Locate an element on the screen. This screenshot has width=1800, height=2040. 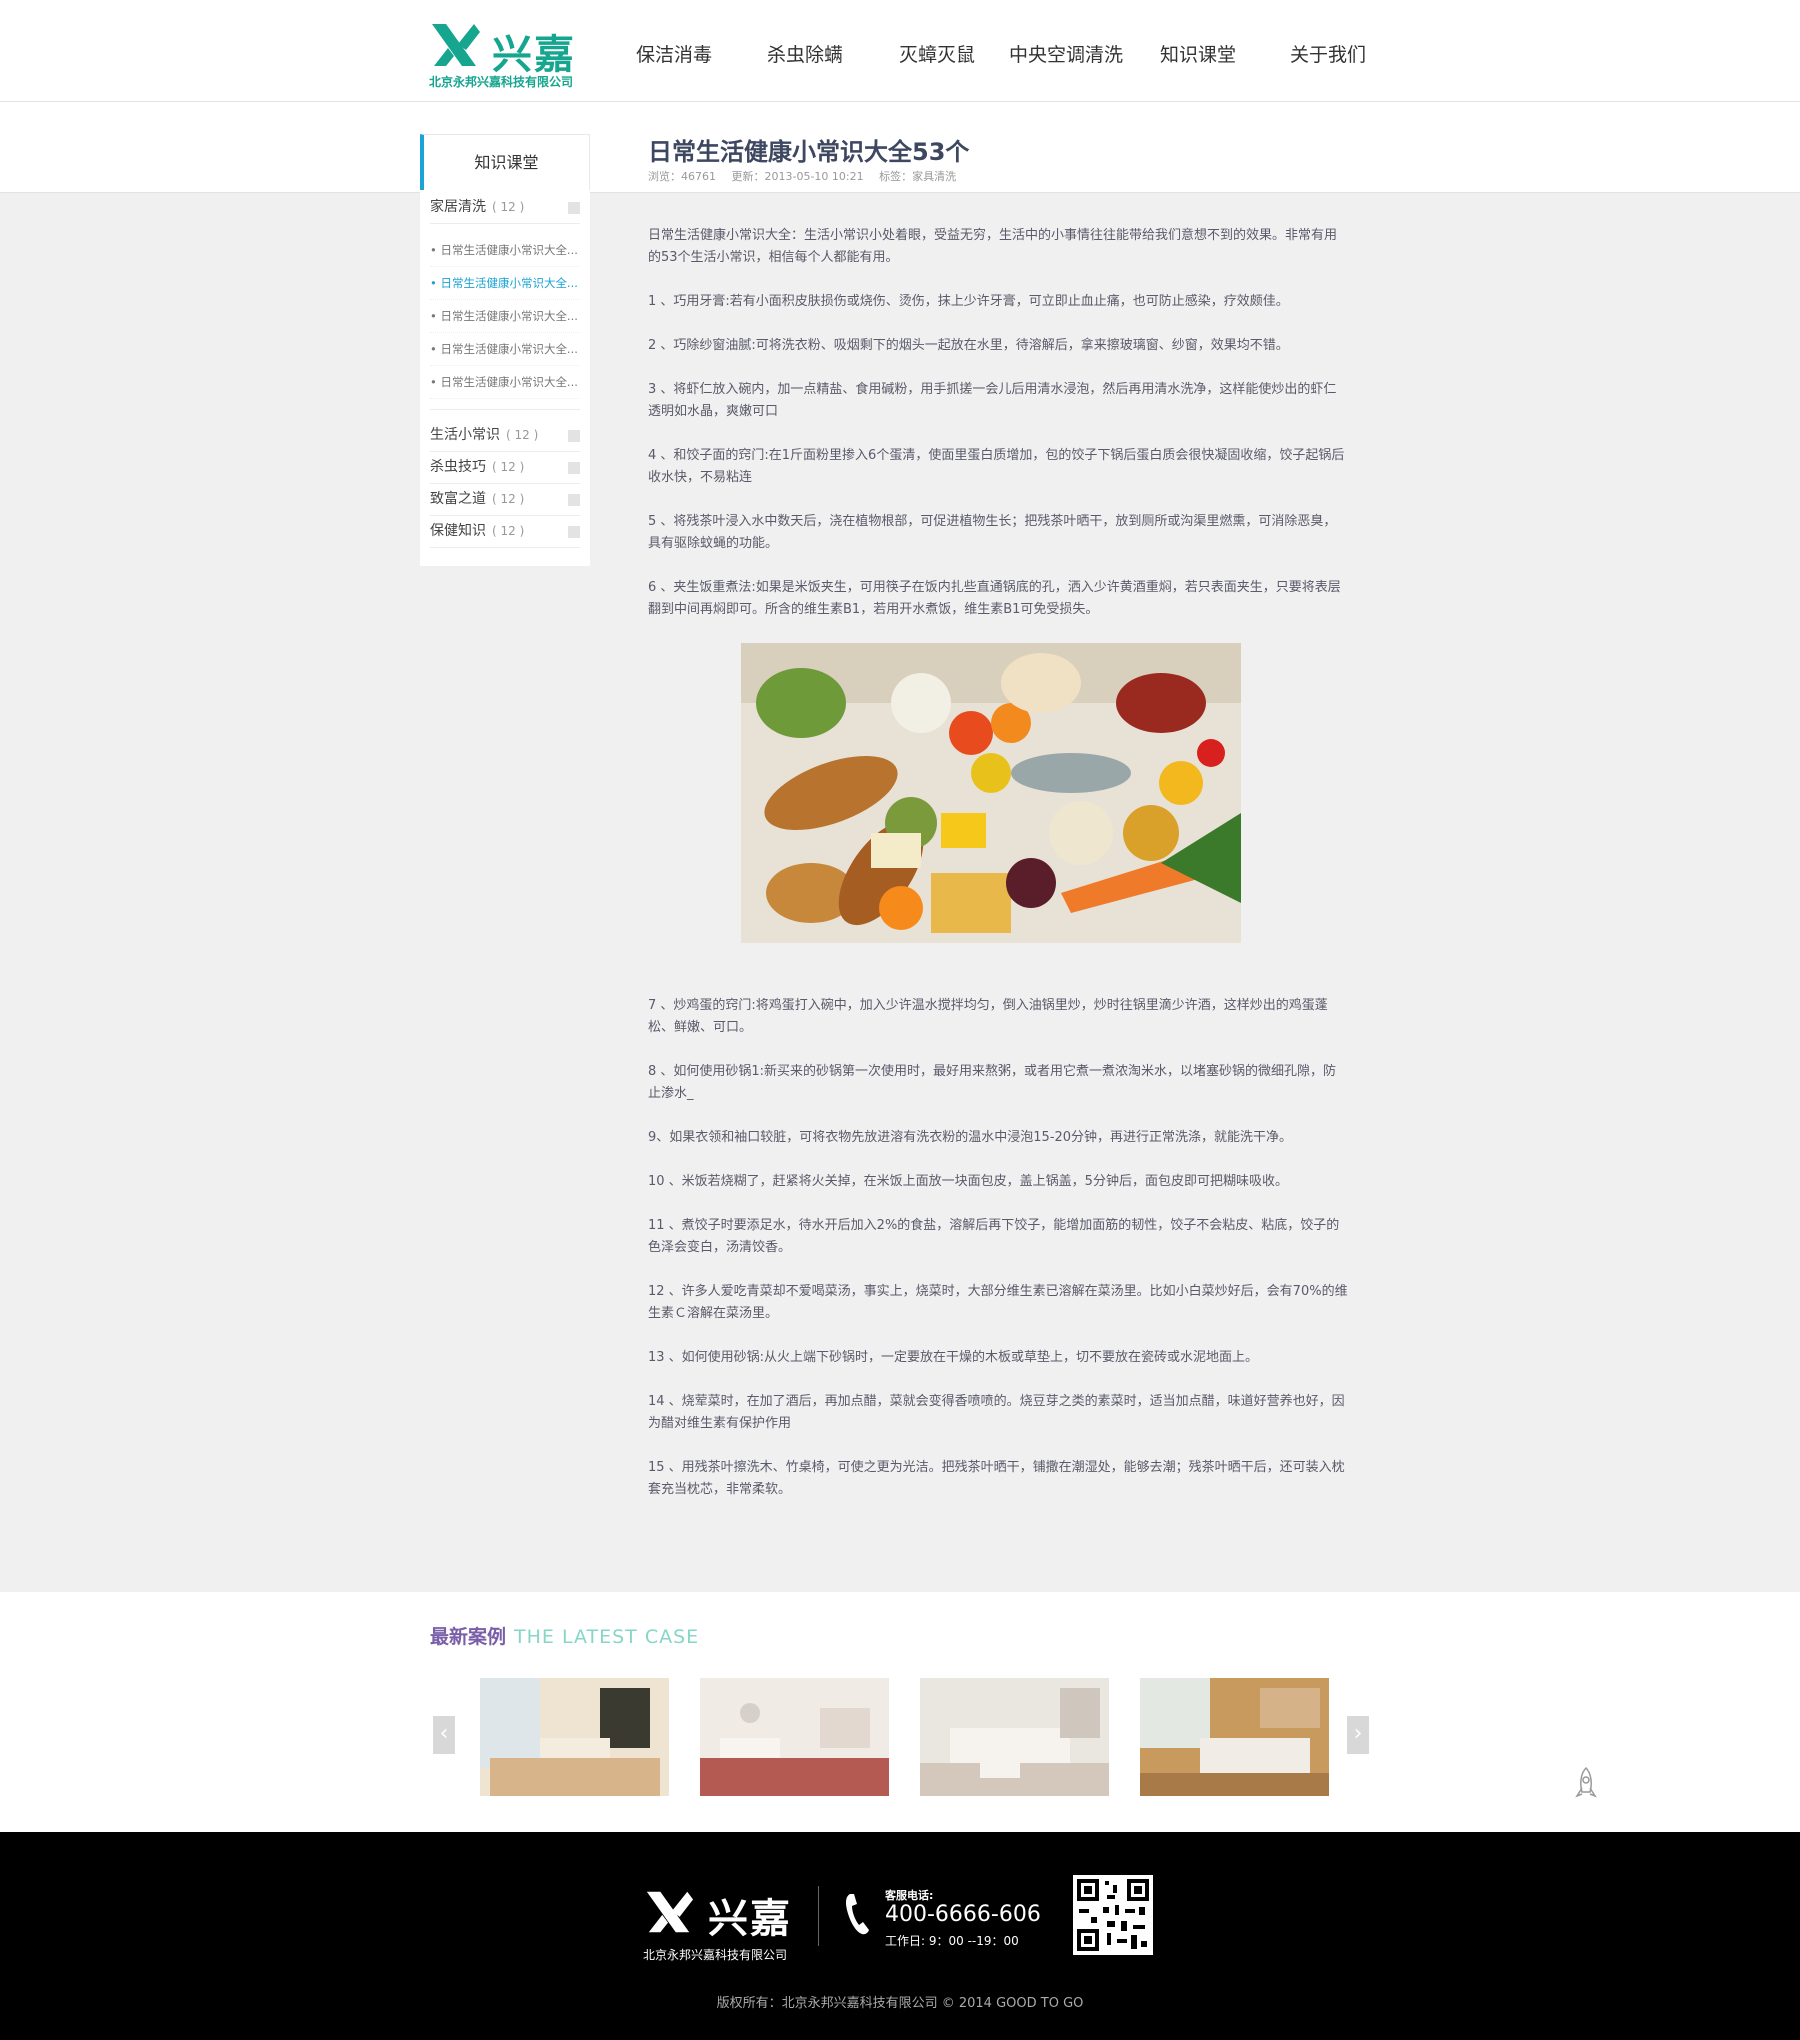
sidebar-category-home-cleaning: 家居清洗 ( 12 ) is located at coordinates (505, 208).